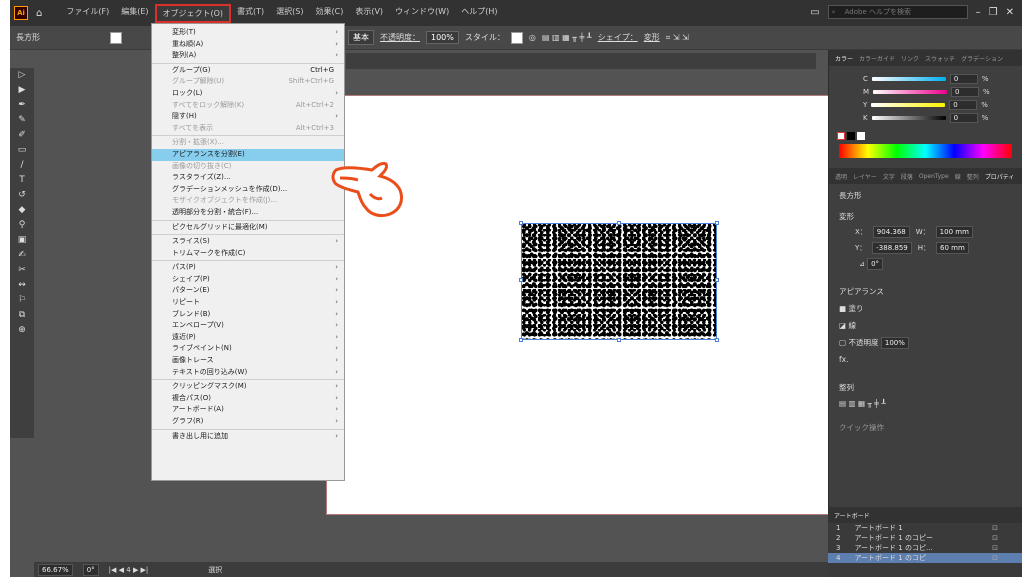 The image size is (1024, 583). I want to click on object-menu-item: すべてをロック解除(K) Alt+Ctrl+2, so click(248, 106).